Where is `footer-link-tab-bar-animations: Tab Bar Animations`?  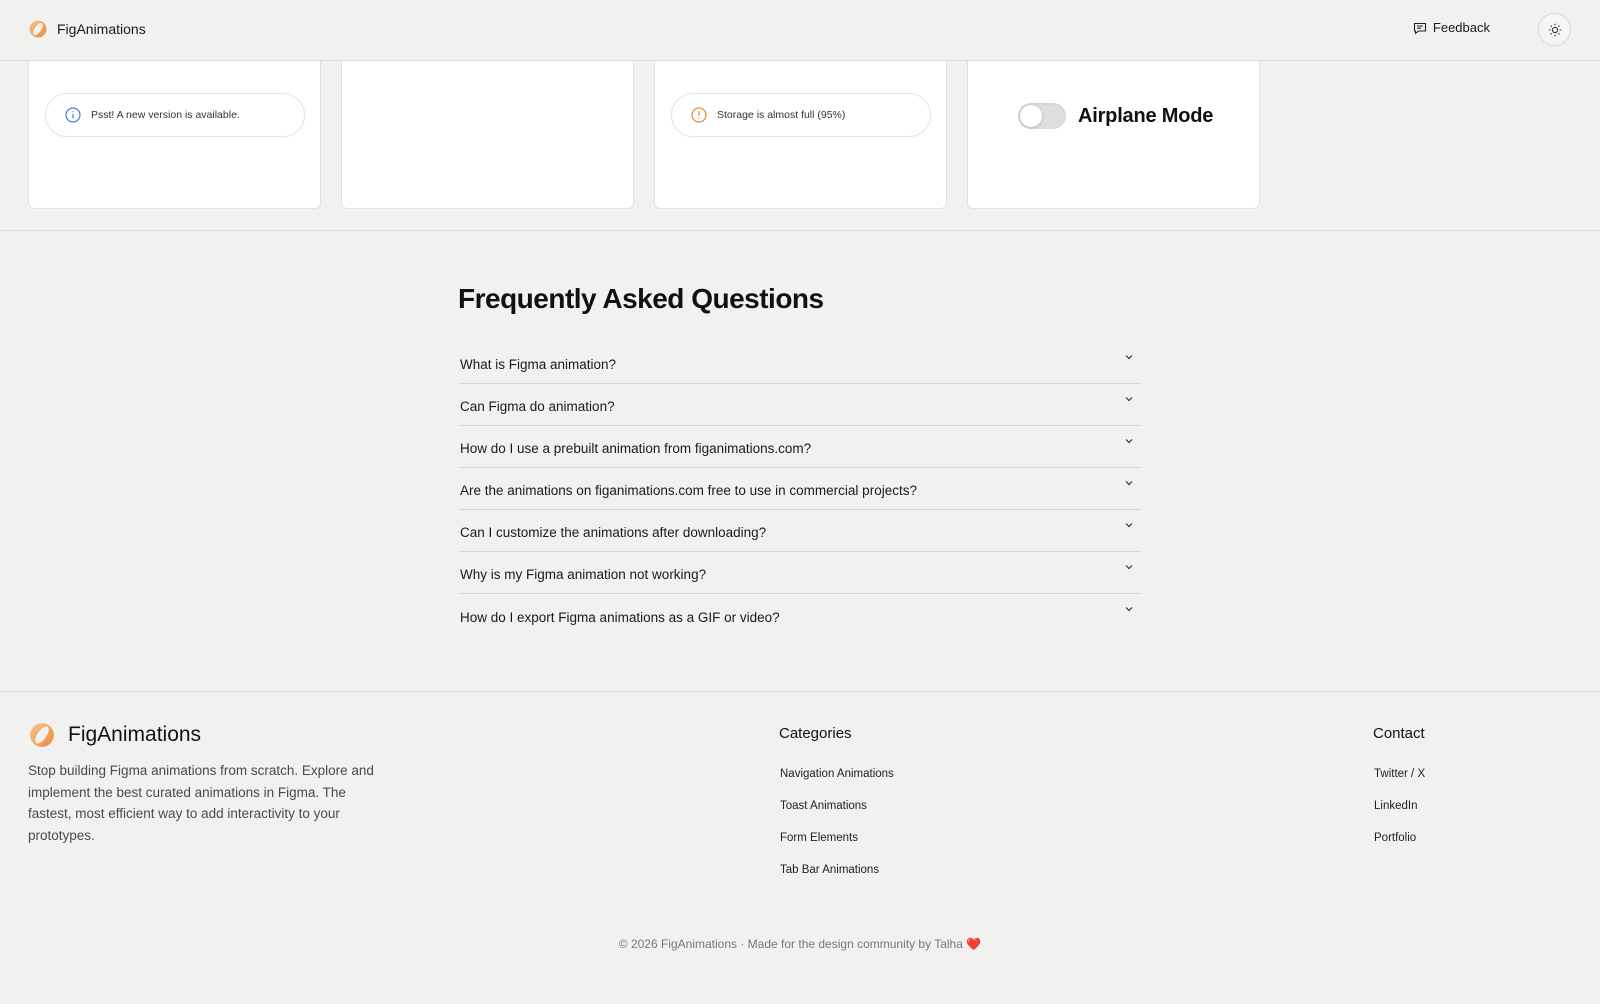
footer-link-tab-bar-animations: Tab Bar Animations is located at coordinates (837, 880).